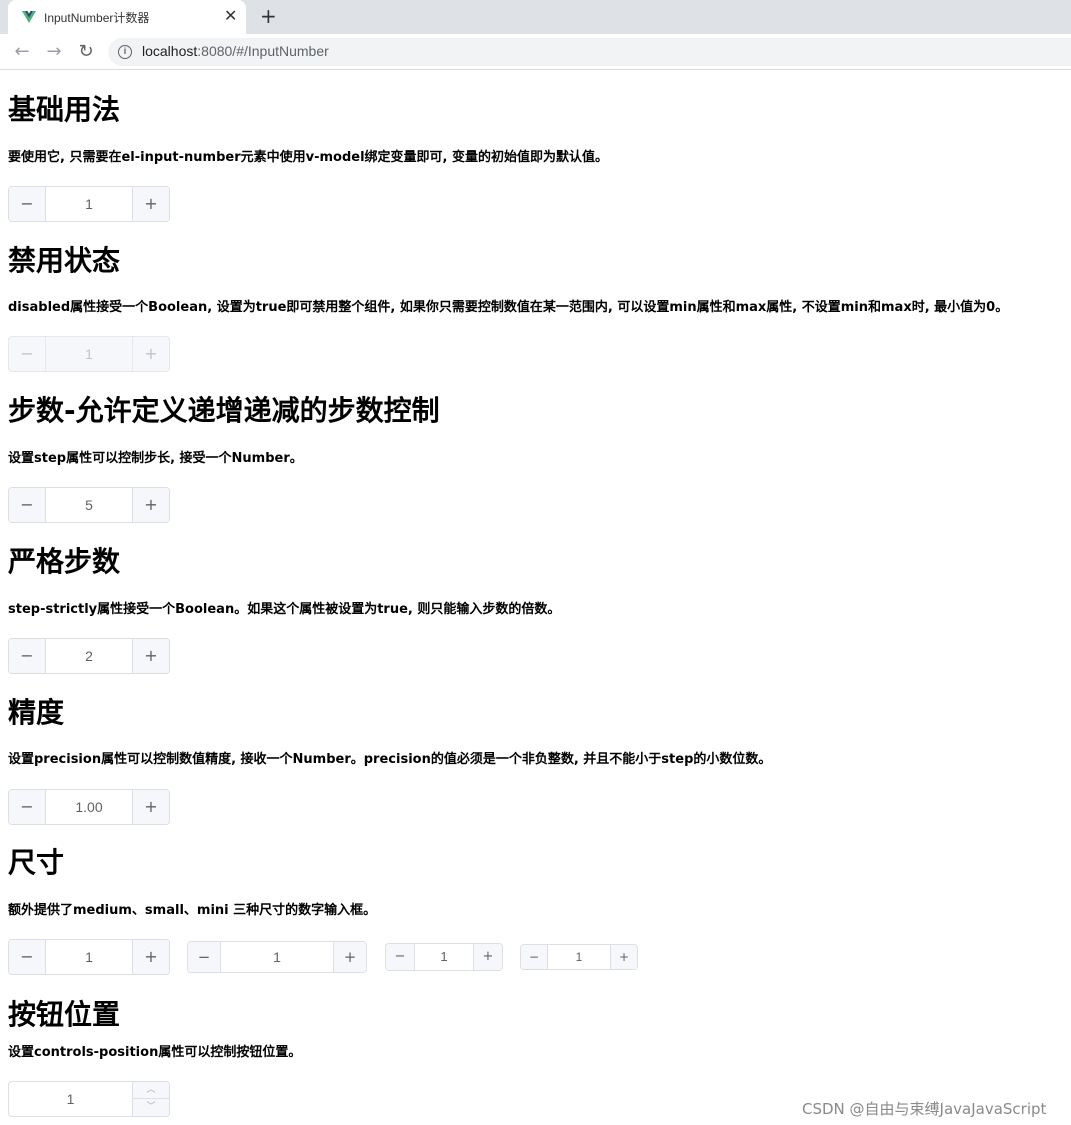  Describe the element at coordinates (64, 260) in the screenshot. I see `disabled-title: 禁用状态` at that location.